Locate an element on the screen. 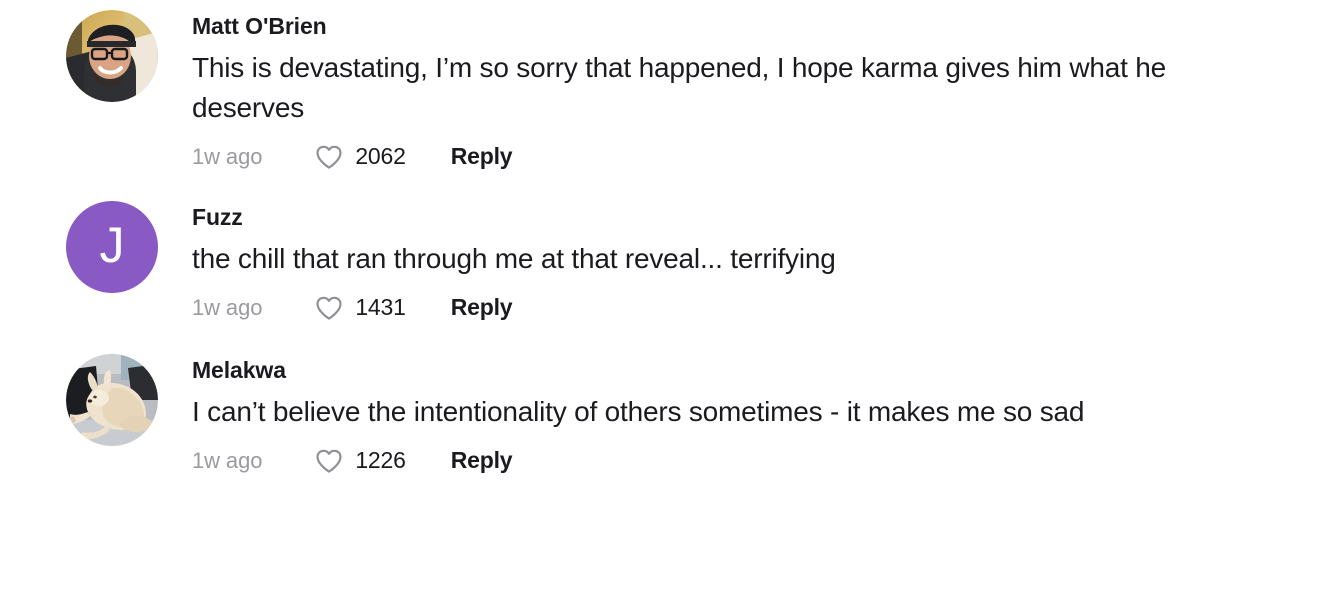  avatar-photo-man-icon is located at coordinates (112, 56).